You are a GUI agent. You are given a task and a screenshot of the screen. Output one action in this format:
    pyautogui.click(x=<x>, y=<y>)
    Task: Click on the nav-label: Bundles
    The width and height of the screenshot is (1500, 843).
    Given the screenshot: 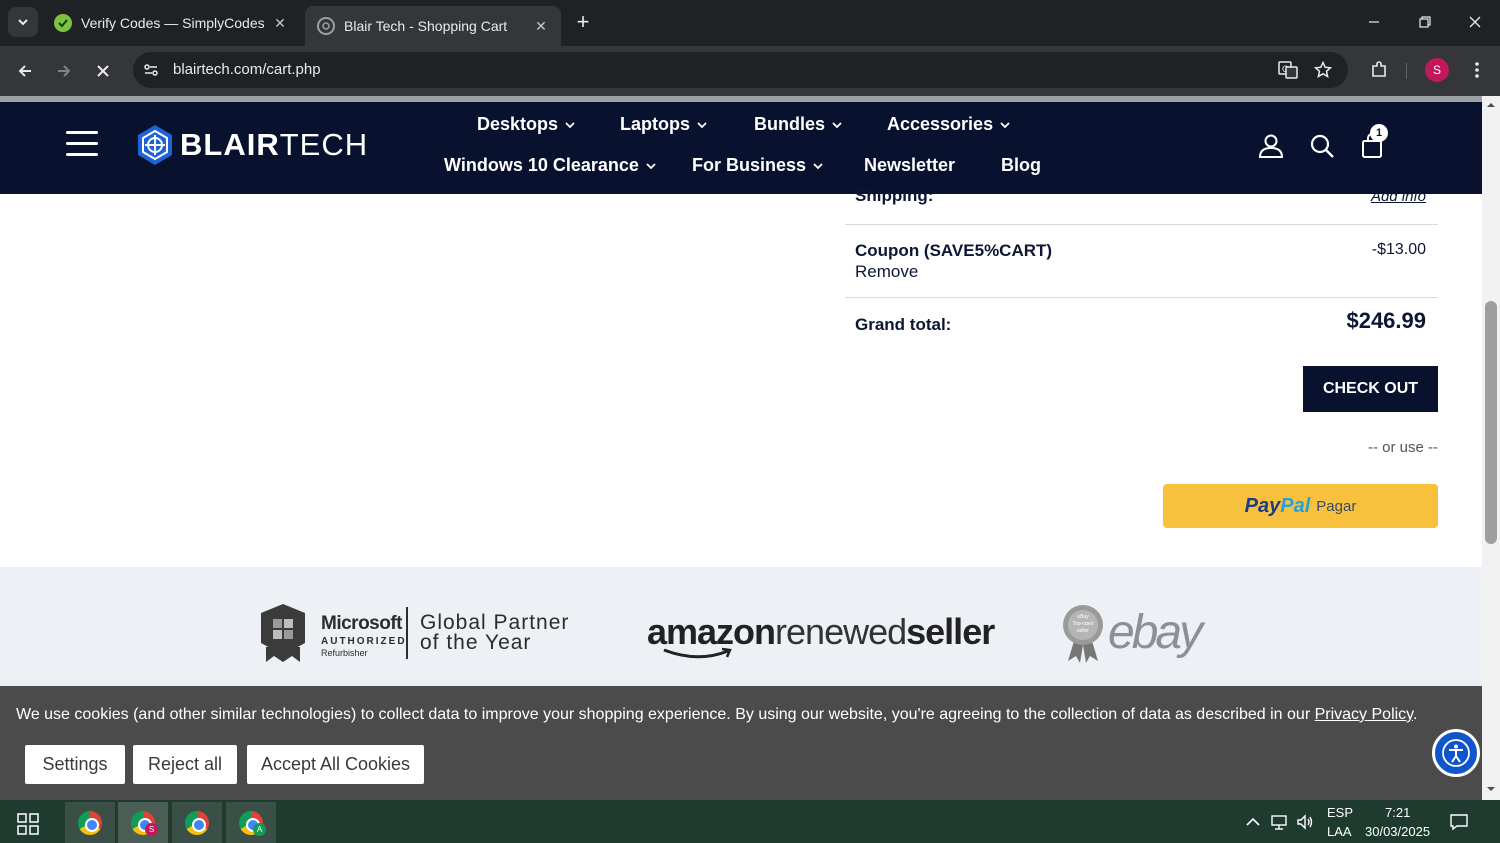 What is the action you would take?
    pyautogui.click(x=790, y=124)
    